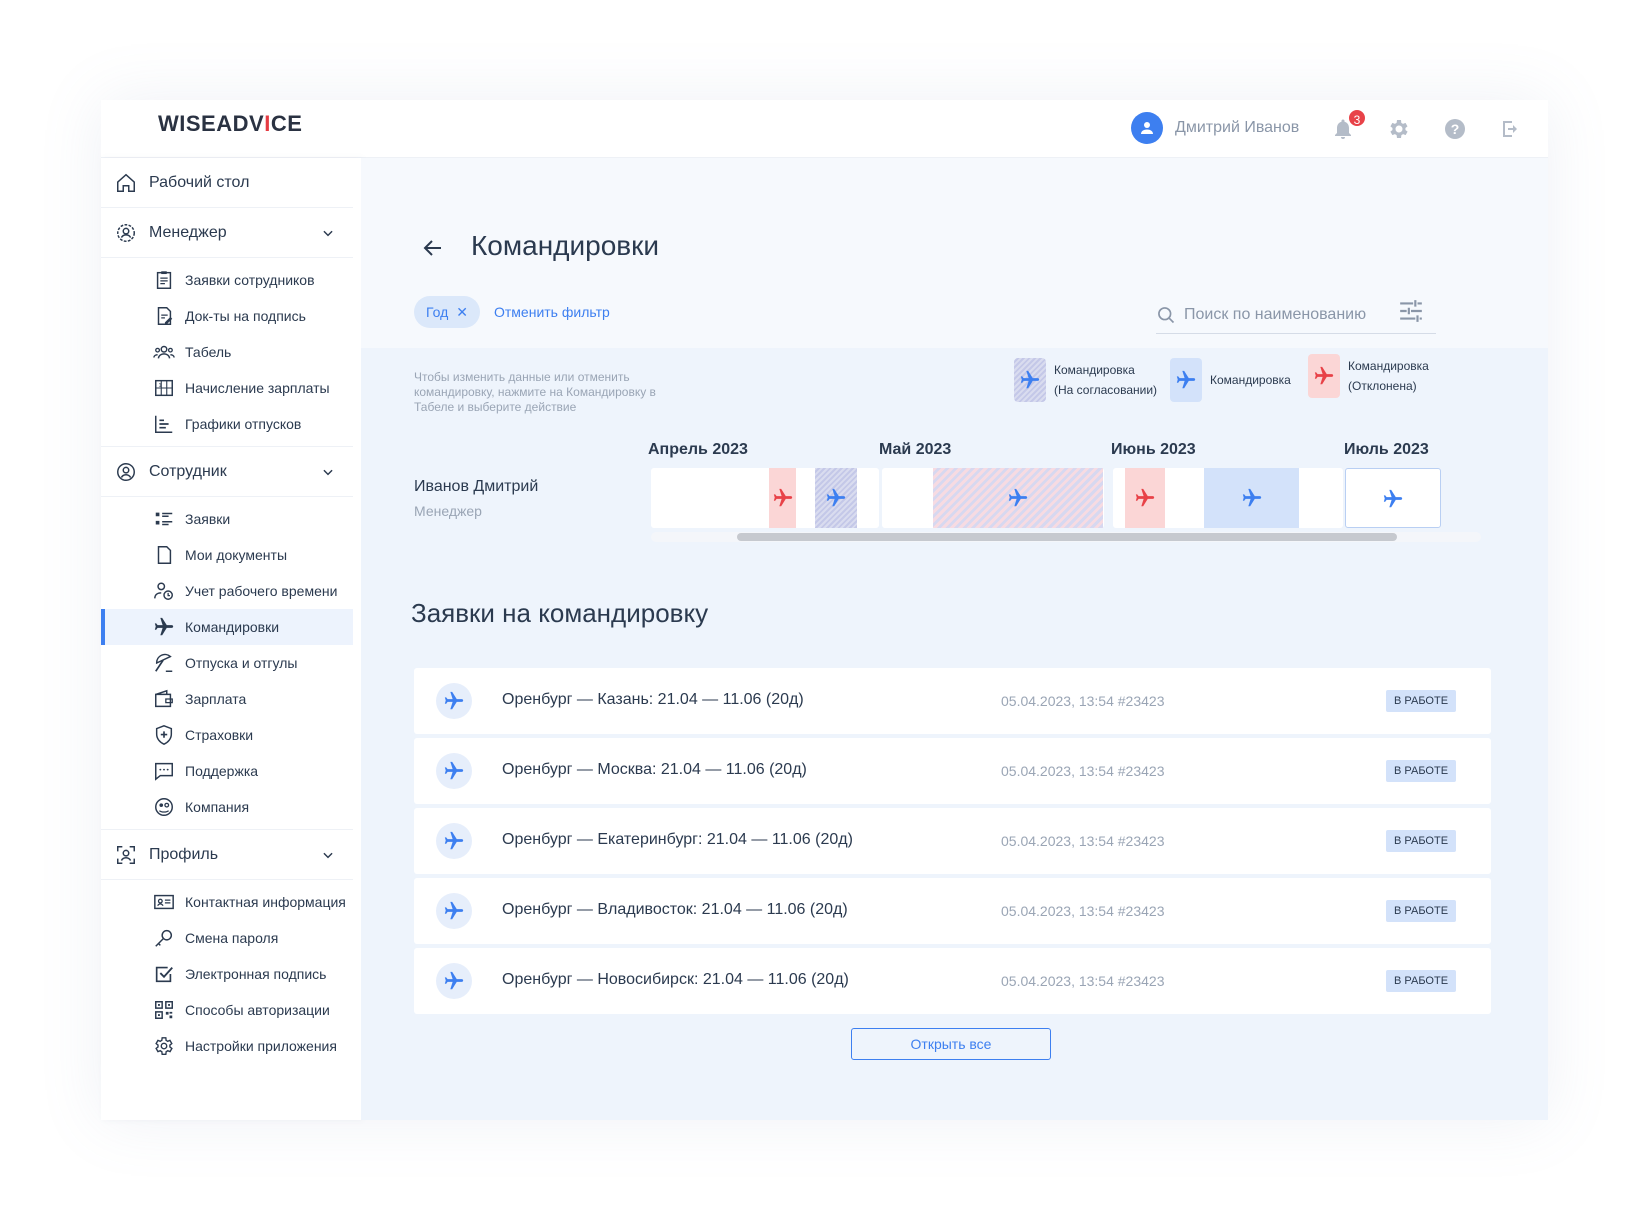 This screenshot has width=1640, height=1227. What do you see at coordinates (227, 316) in the screenshot?
I see `sidebar-item-docs-to-sign: Док-ты на подпись` at bounding box center [227, 316].